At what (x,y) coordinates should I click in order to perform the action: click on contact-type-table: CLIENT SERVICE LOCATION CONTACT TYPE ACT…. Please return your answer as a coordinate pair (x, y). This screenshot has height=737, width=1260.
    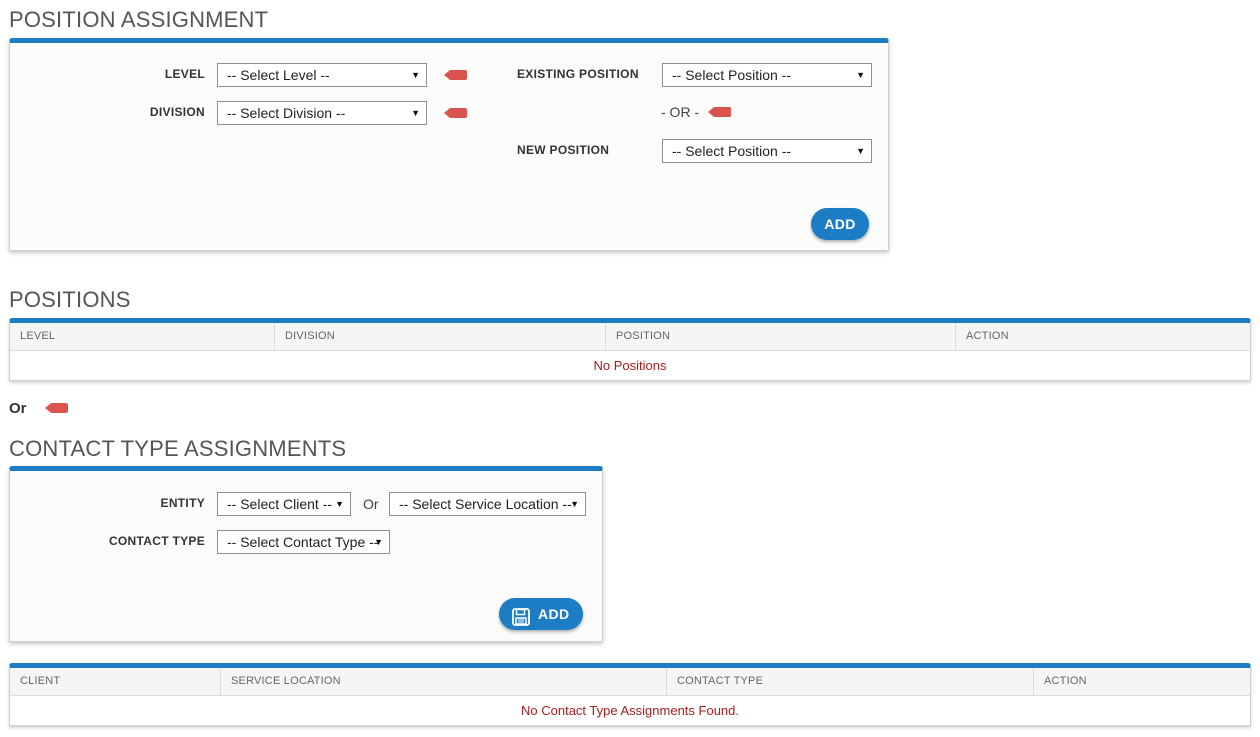
    Looking at the image, I should click on (630, 694).